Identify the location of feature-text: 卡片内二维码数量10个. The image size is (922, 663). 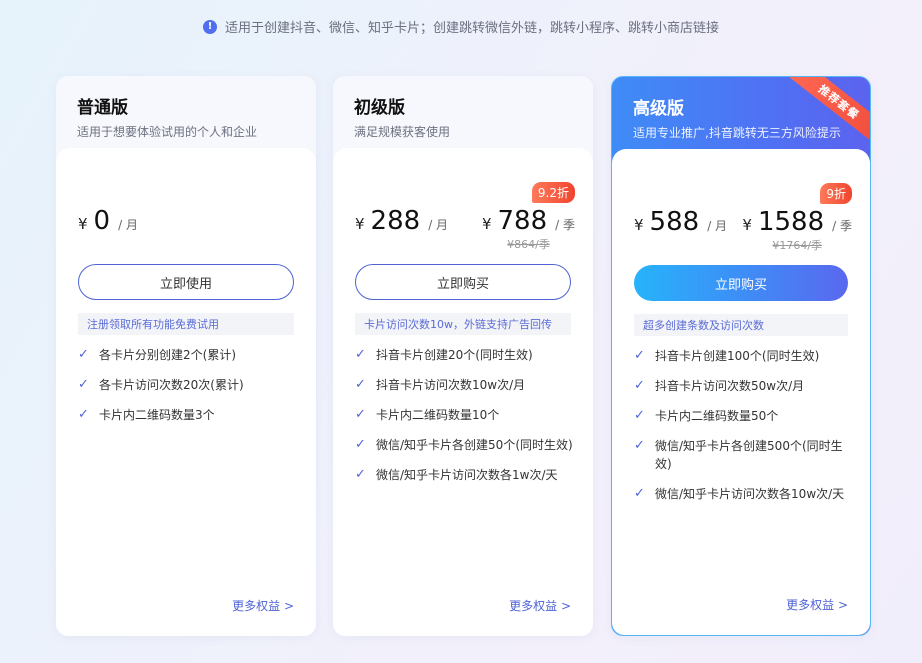
(438, 415).